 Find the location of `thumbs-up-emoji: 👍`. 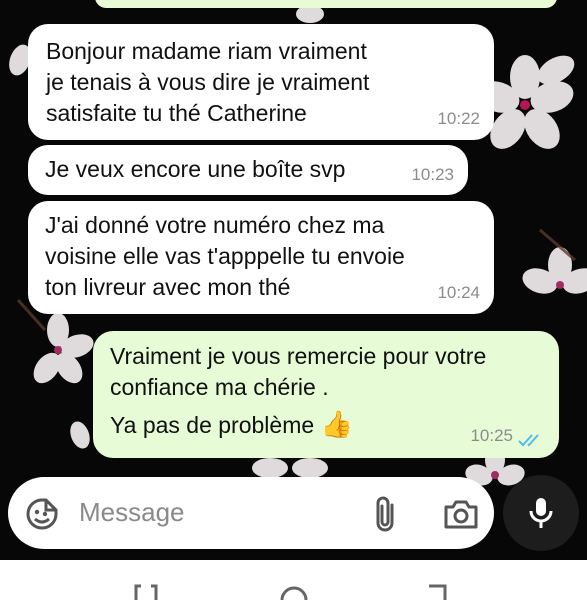

thumbs-up-emoji: 👍 is located at coordinates (336, 424).